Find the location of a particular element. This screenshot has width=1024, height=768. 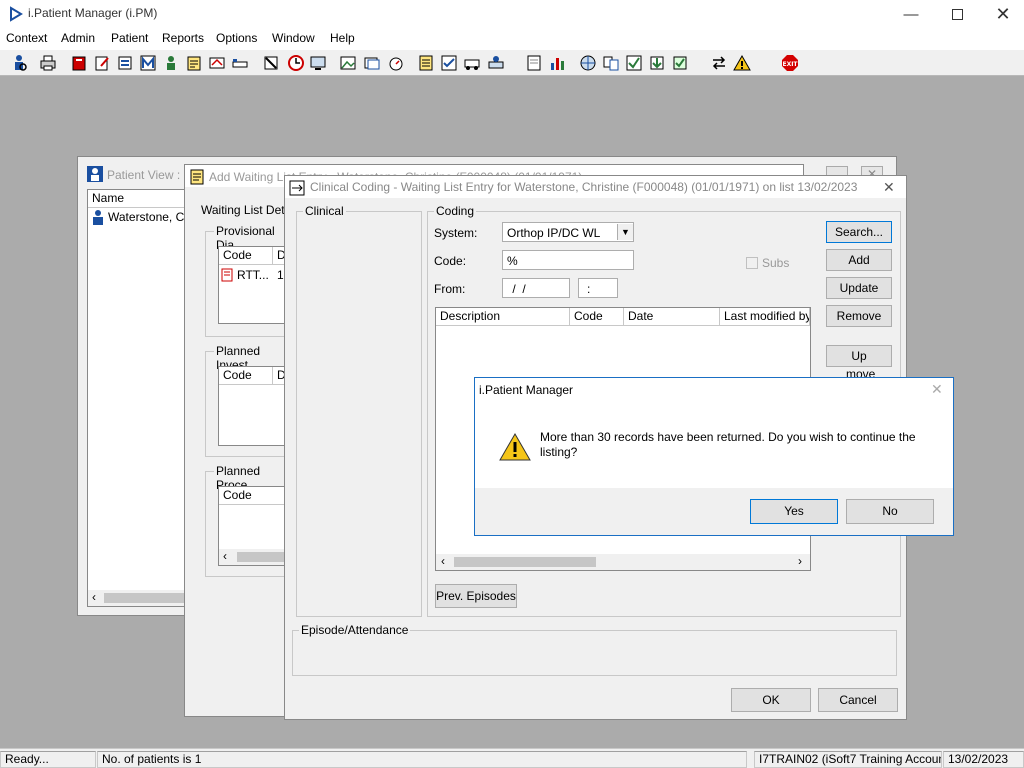

add-button: Add is located at coordinates (859, 260).